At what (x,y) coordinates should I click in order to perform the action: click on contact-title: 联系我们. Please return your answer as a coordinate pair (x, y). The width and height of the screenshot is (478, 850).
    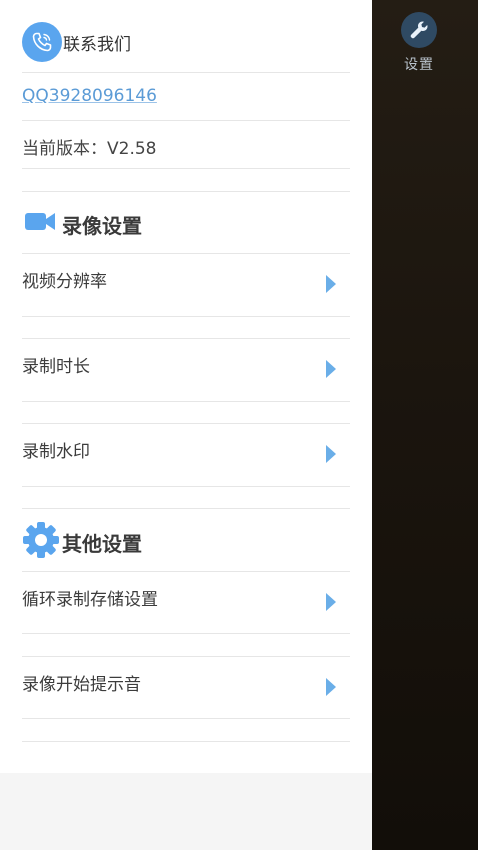
    Looking at the image, I should click on (97, 44).